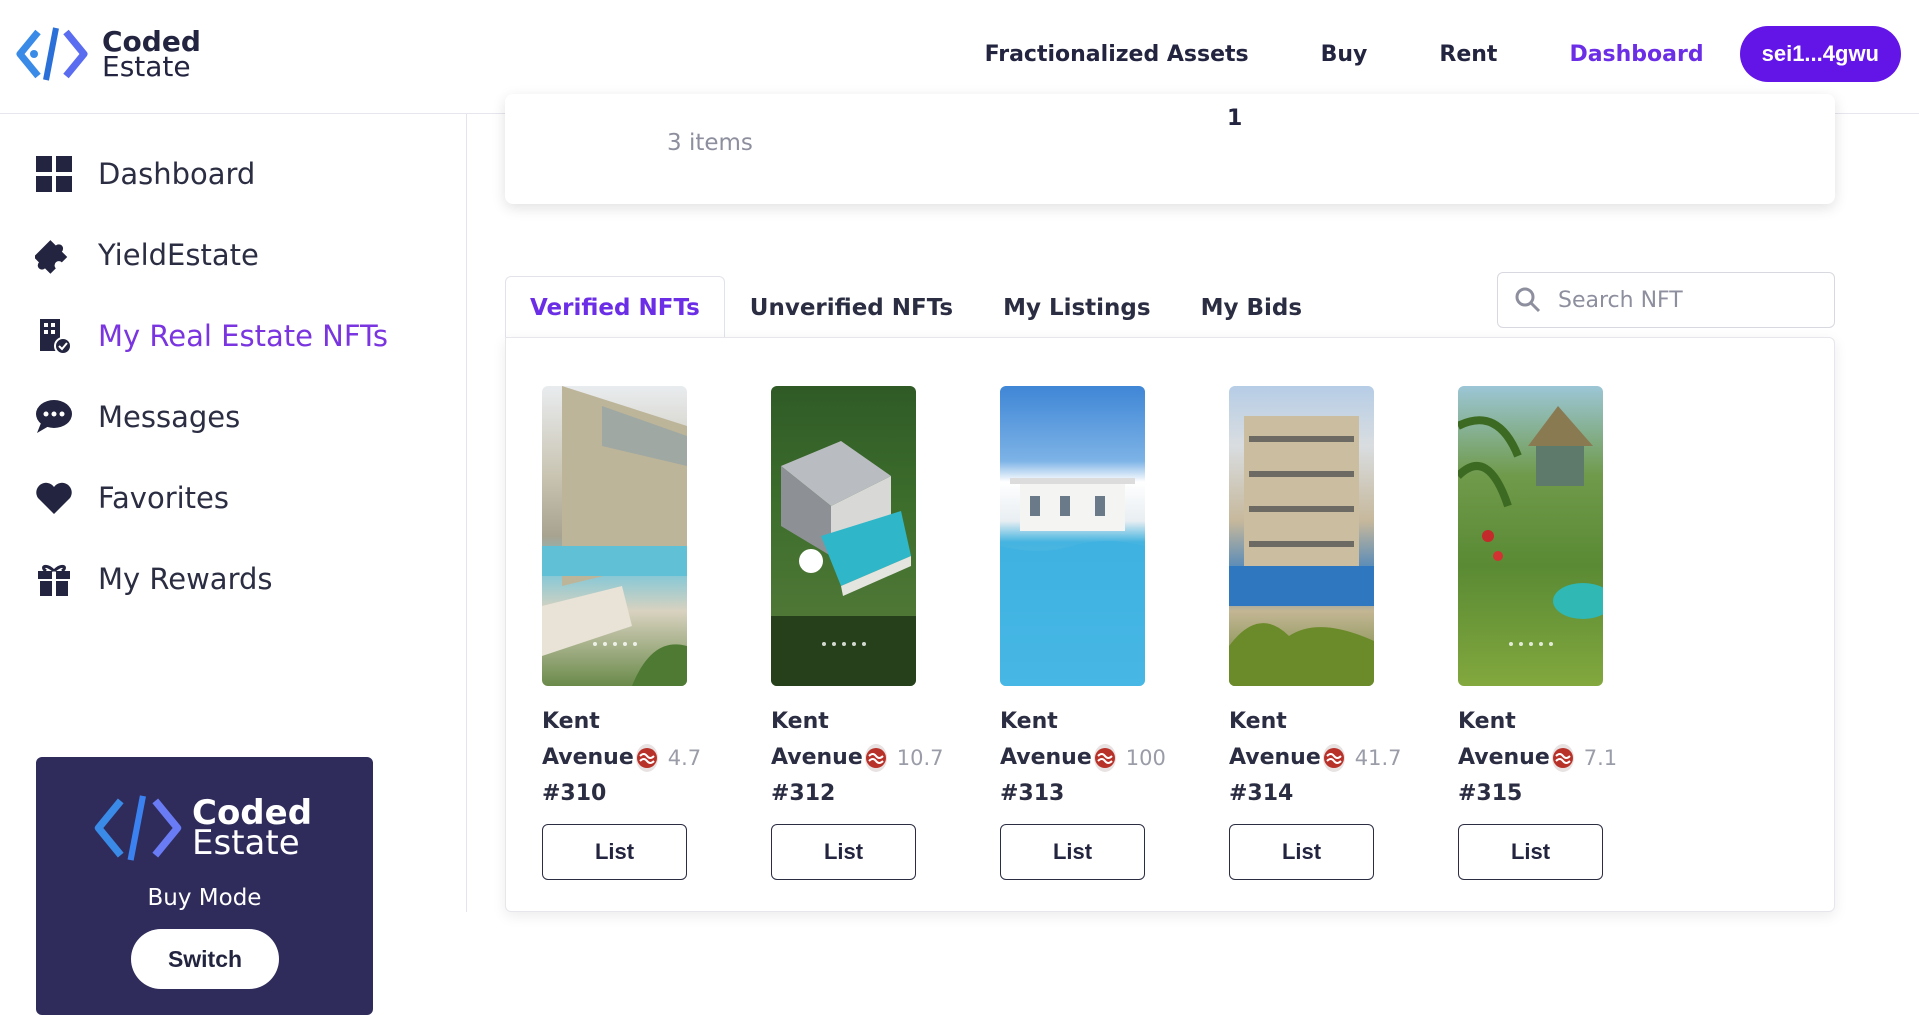 This screenshot has height=1015, width=1919. What do you see at coordinates (1528, 300) in the screenshot?
I see `search-icon` at bounding box center [1528, 300].